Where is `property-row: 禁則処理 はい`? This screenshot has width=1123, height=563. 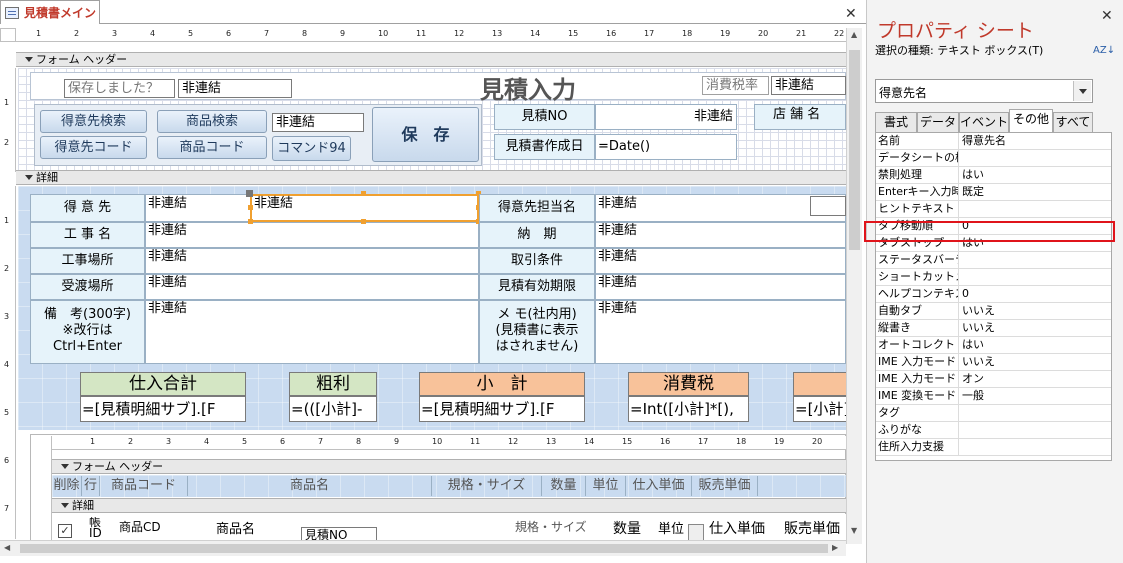
property-row: 禁則処理 はい is located at coordinates (993, 175).